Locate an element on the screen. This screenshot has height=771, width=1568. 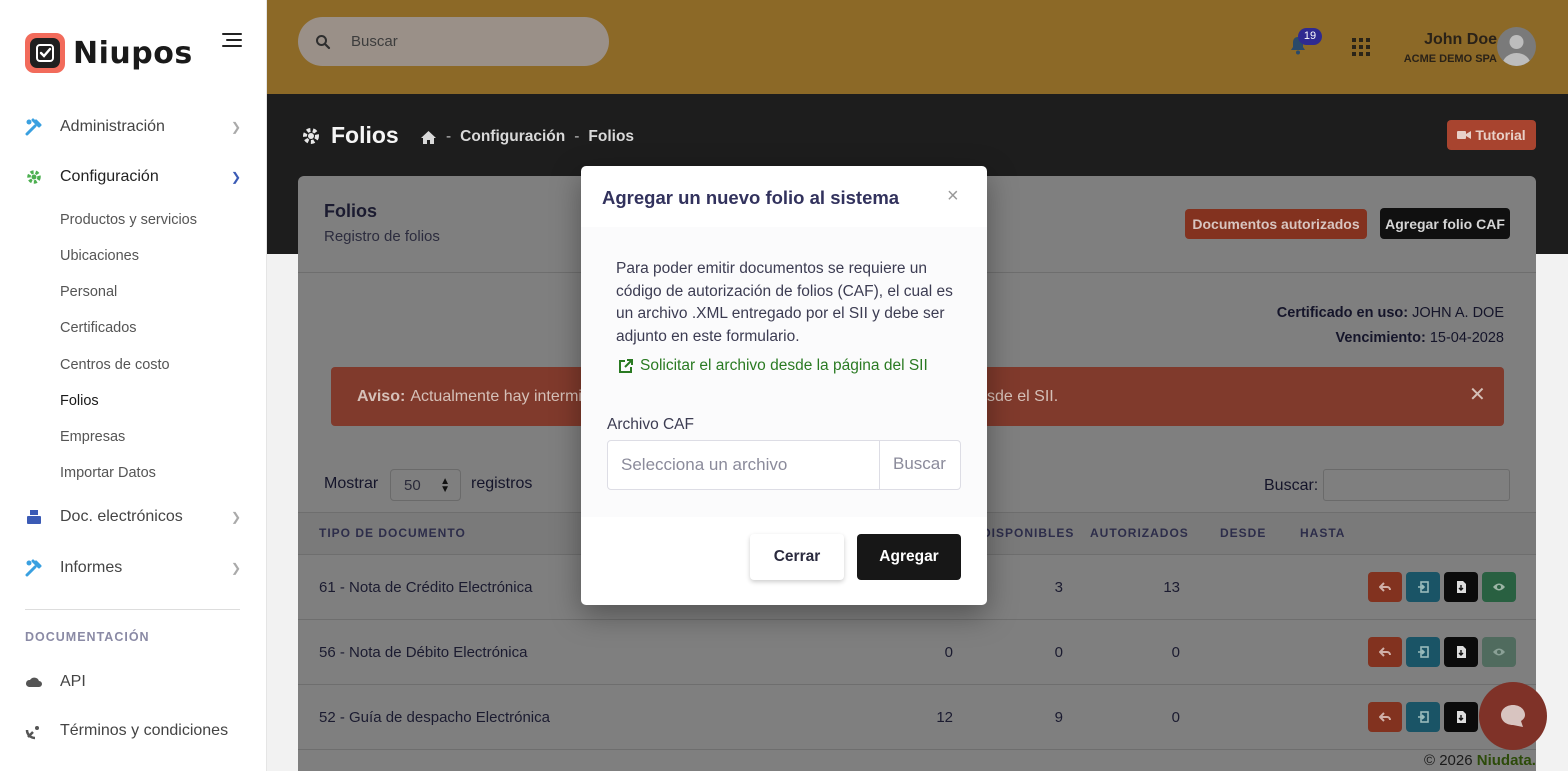
modal-title: Agregar un nuevo folio al sistema is located at coordinates (751, 197).